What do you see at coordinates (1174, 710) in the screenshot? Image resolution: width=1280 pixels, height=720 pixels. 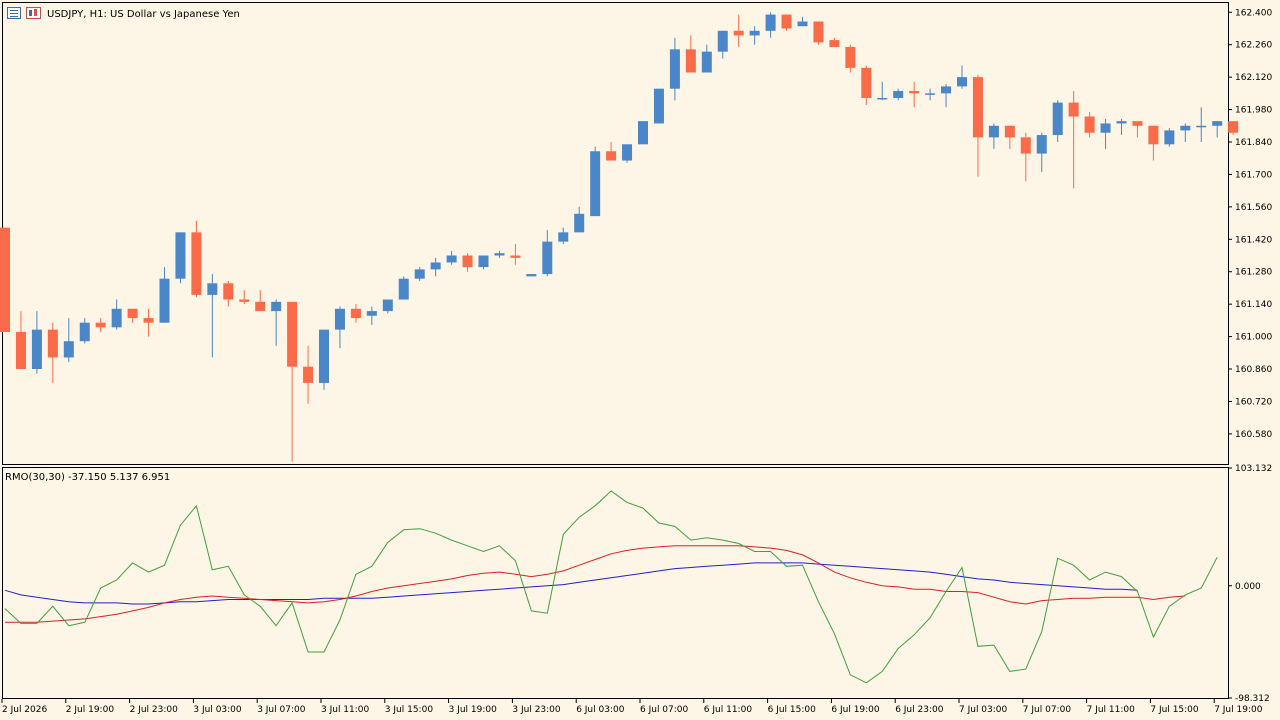 I see `time-tick-label: 7 Jul 15:00` at bounding box center [1174, 710].